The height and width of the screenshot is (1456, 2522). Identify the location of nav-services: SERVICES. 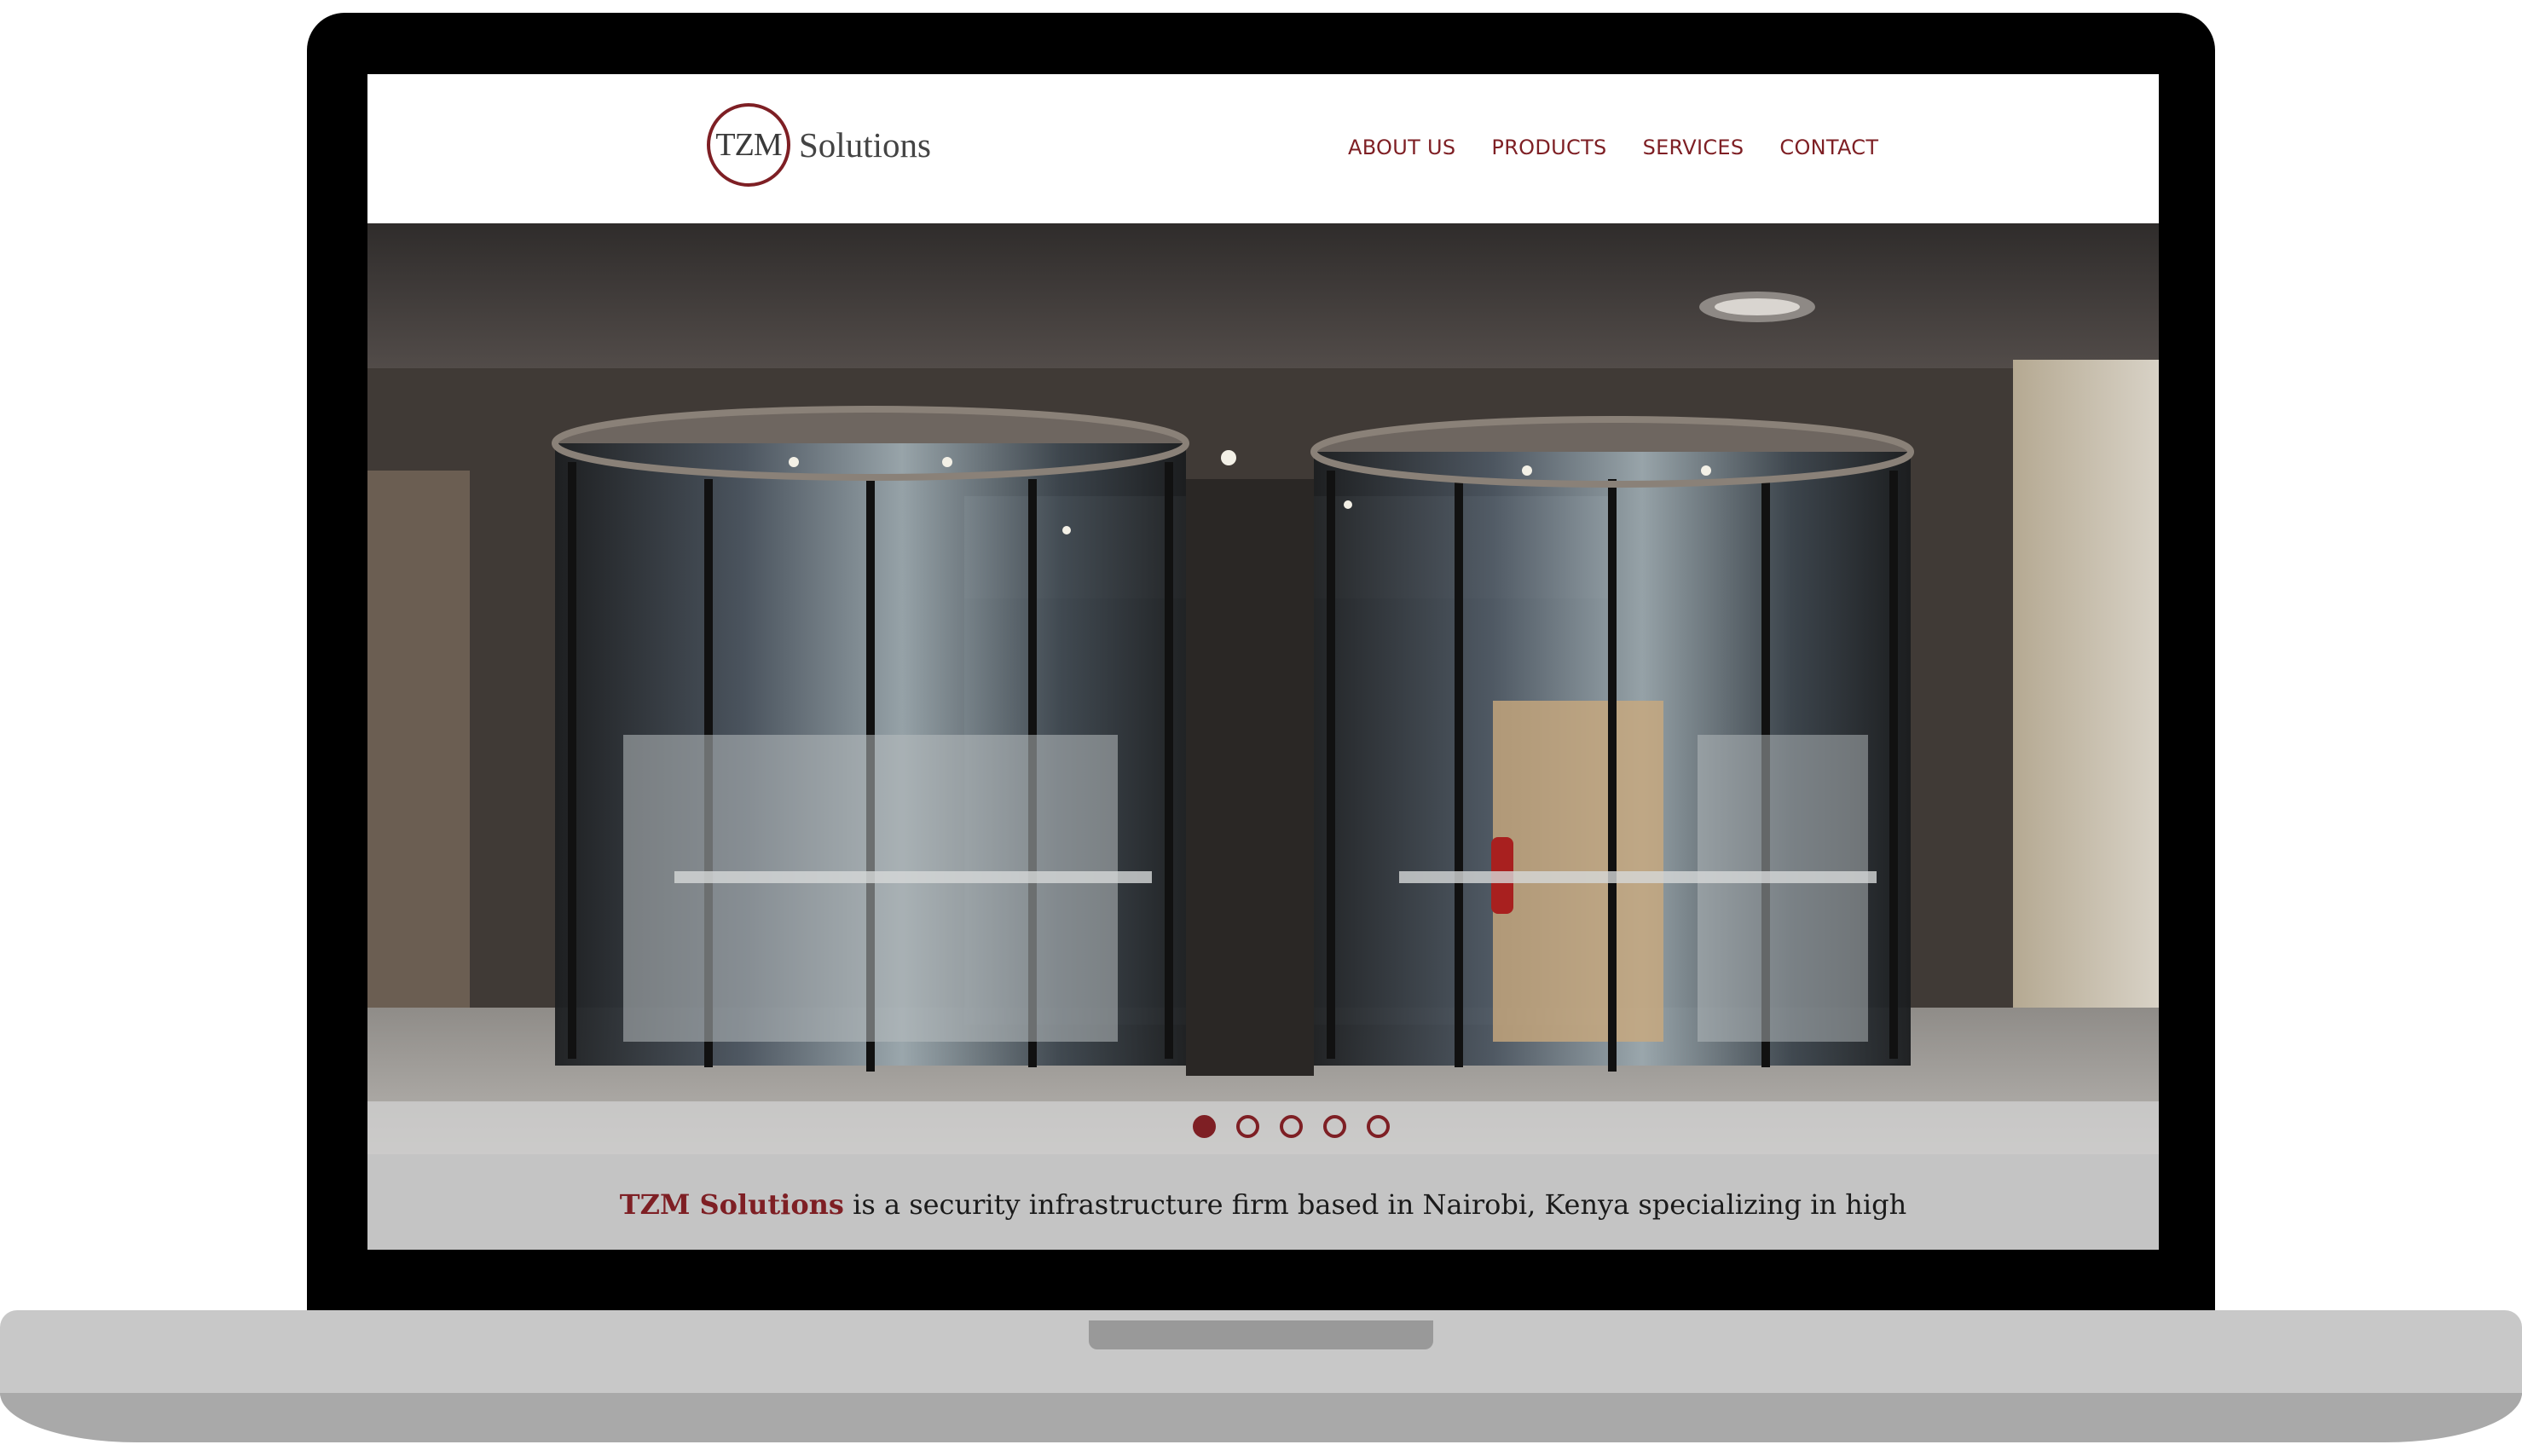
(1694, 147).